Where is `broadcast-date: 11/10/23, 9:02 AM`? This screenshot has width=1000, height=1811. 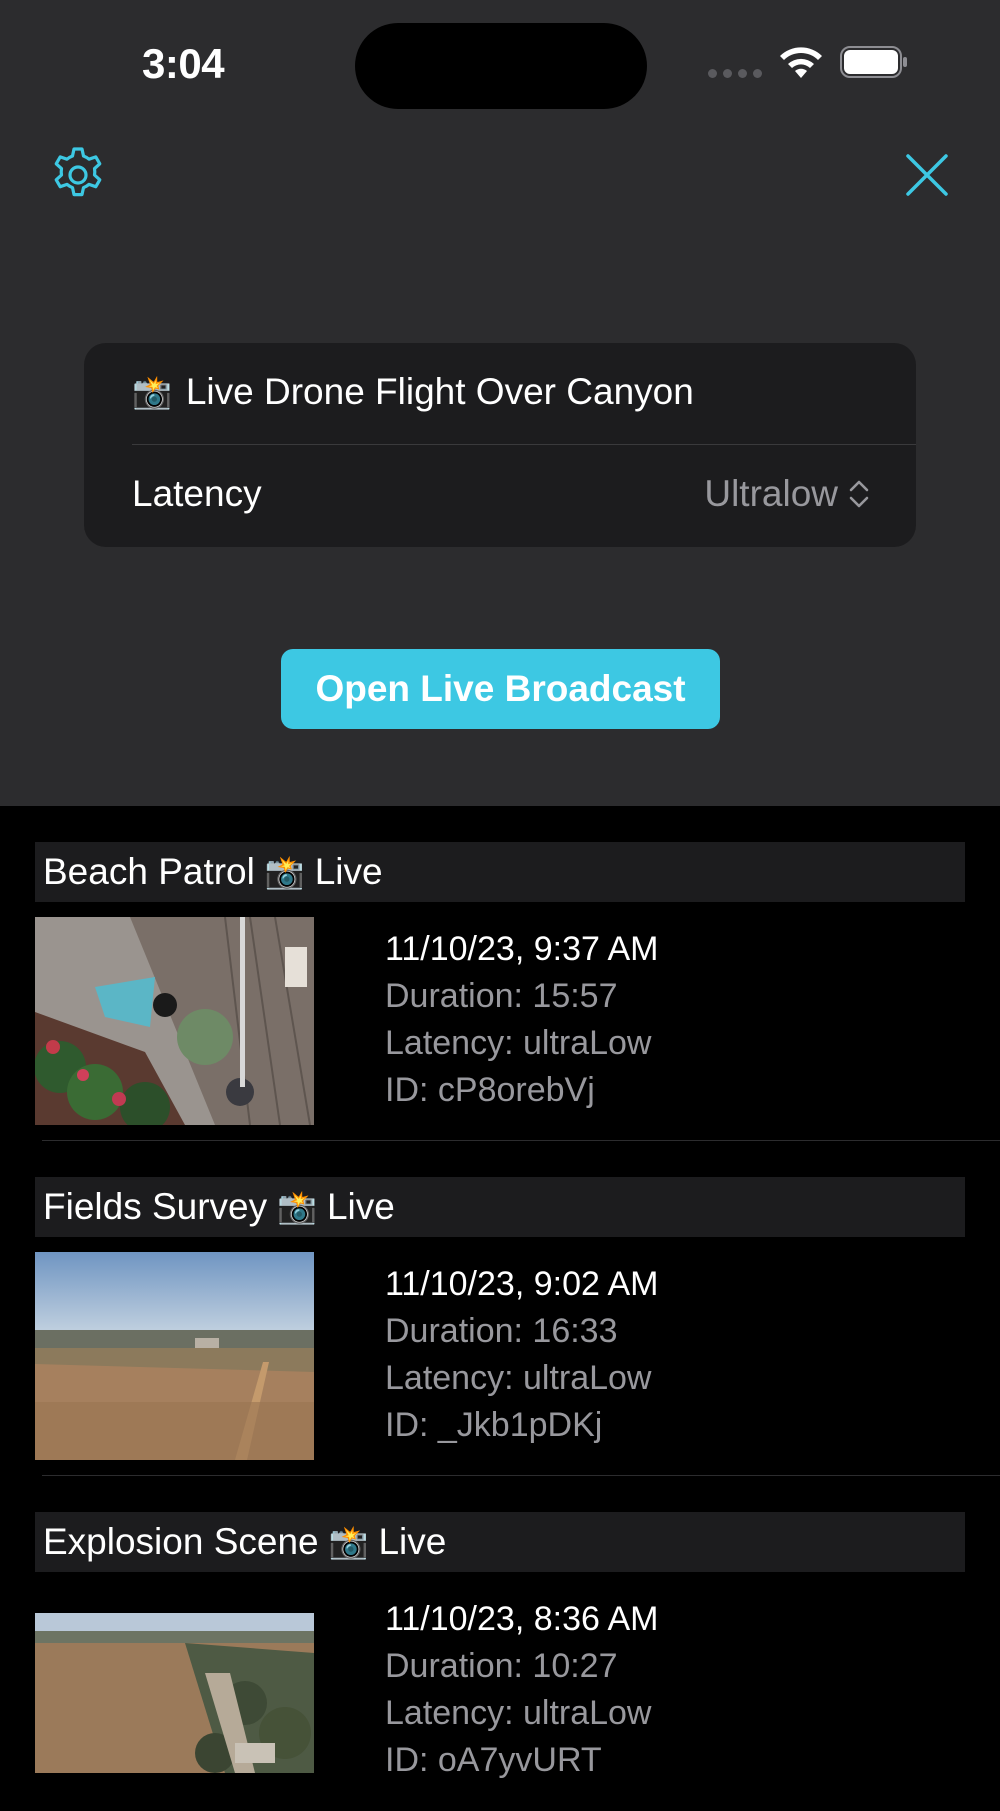 broadcast-date: 11/10/23, 9:02 AM is located at coordinates (522, 1284).